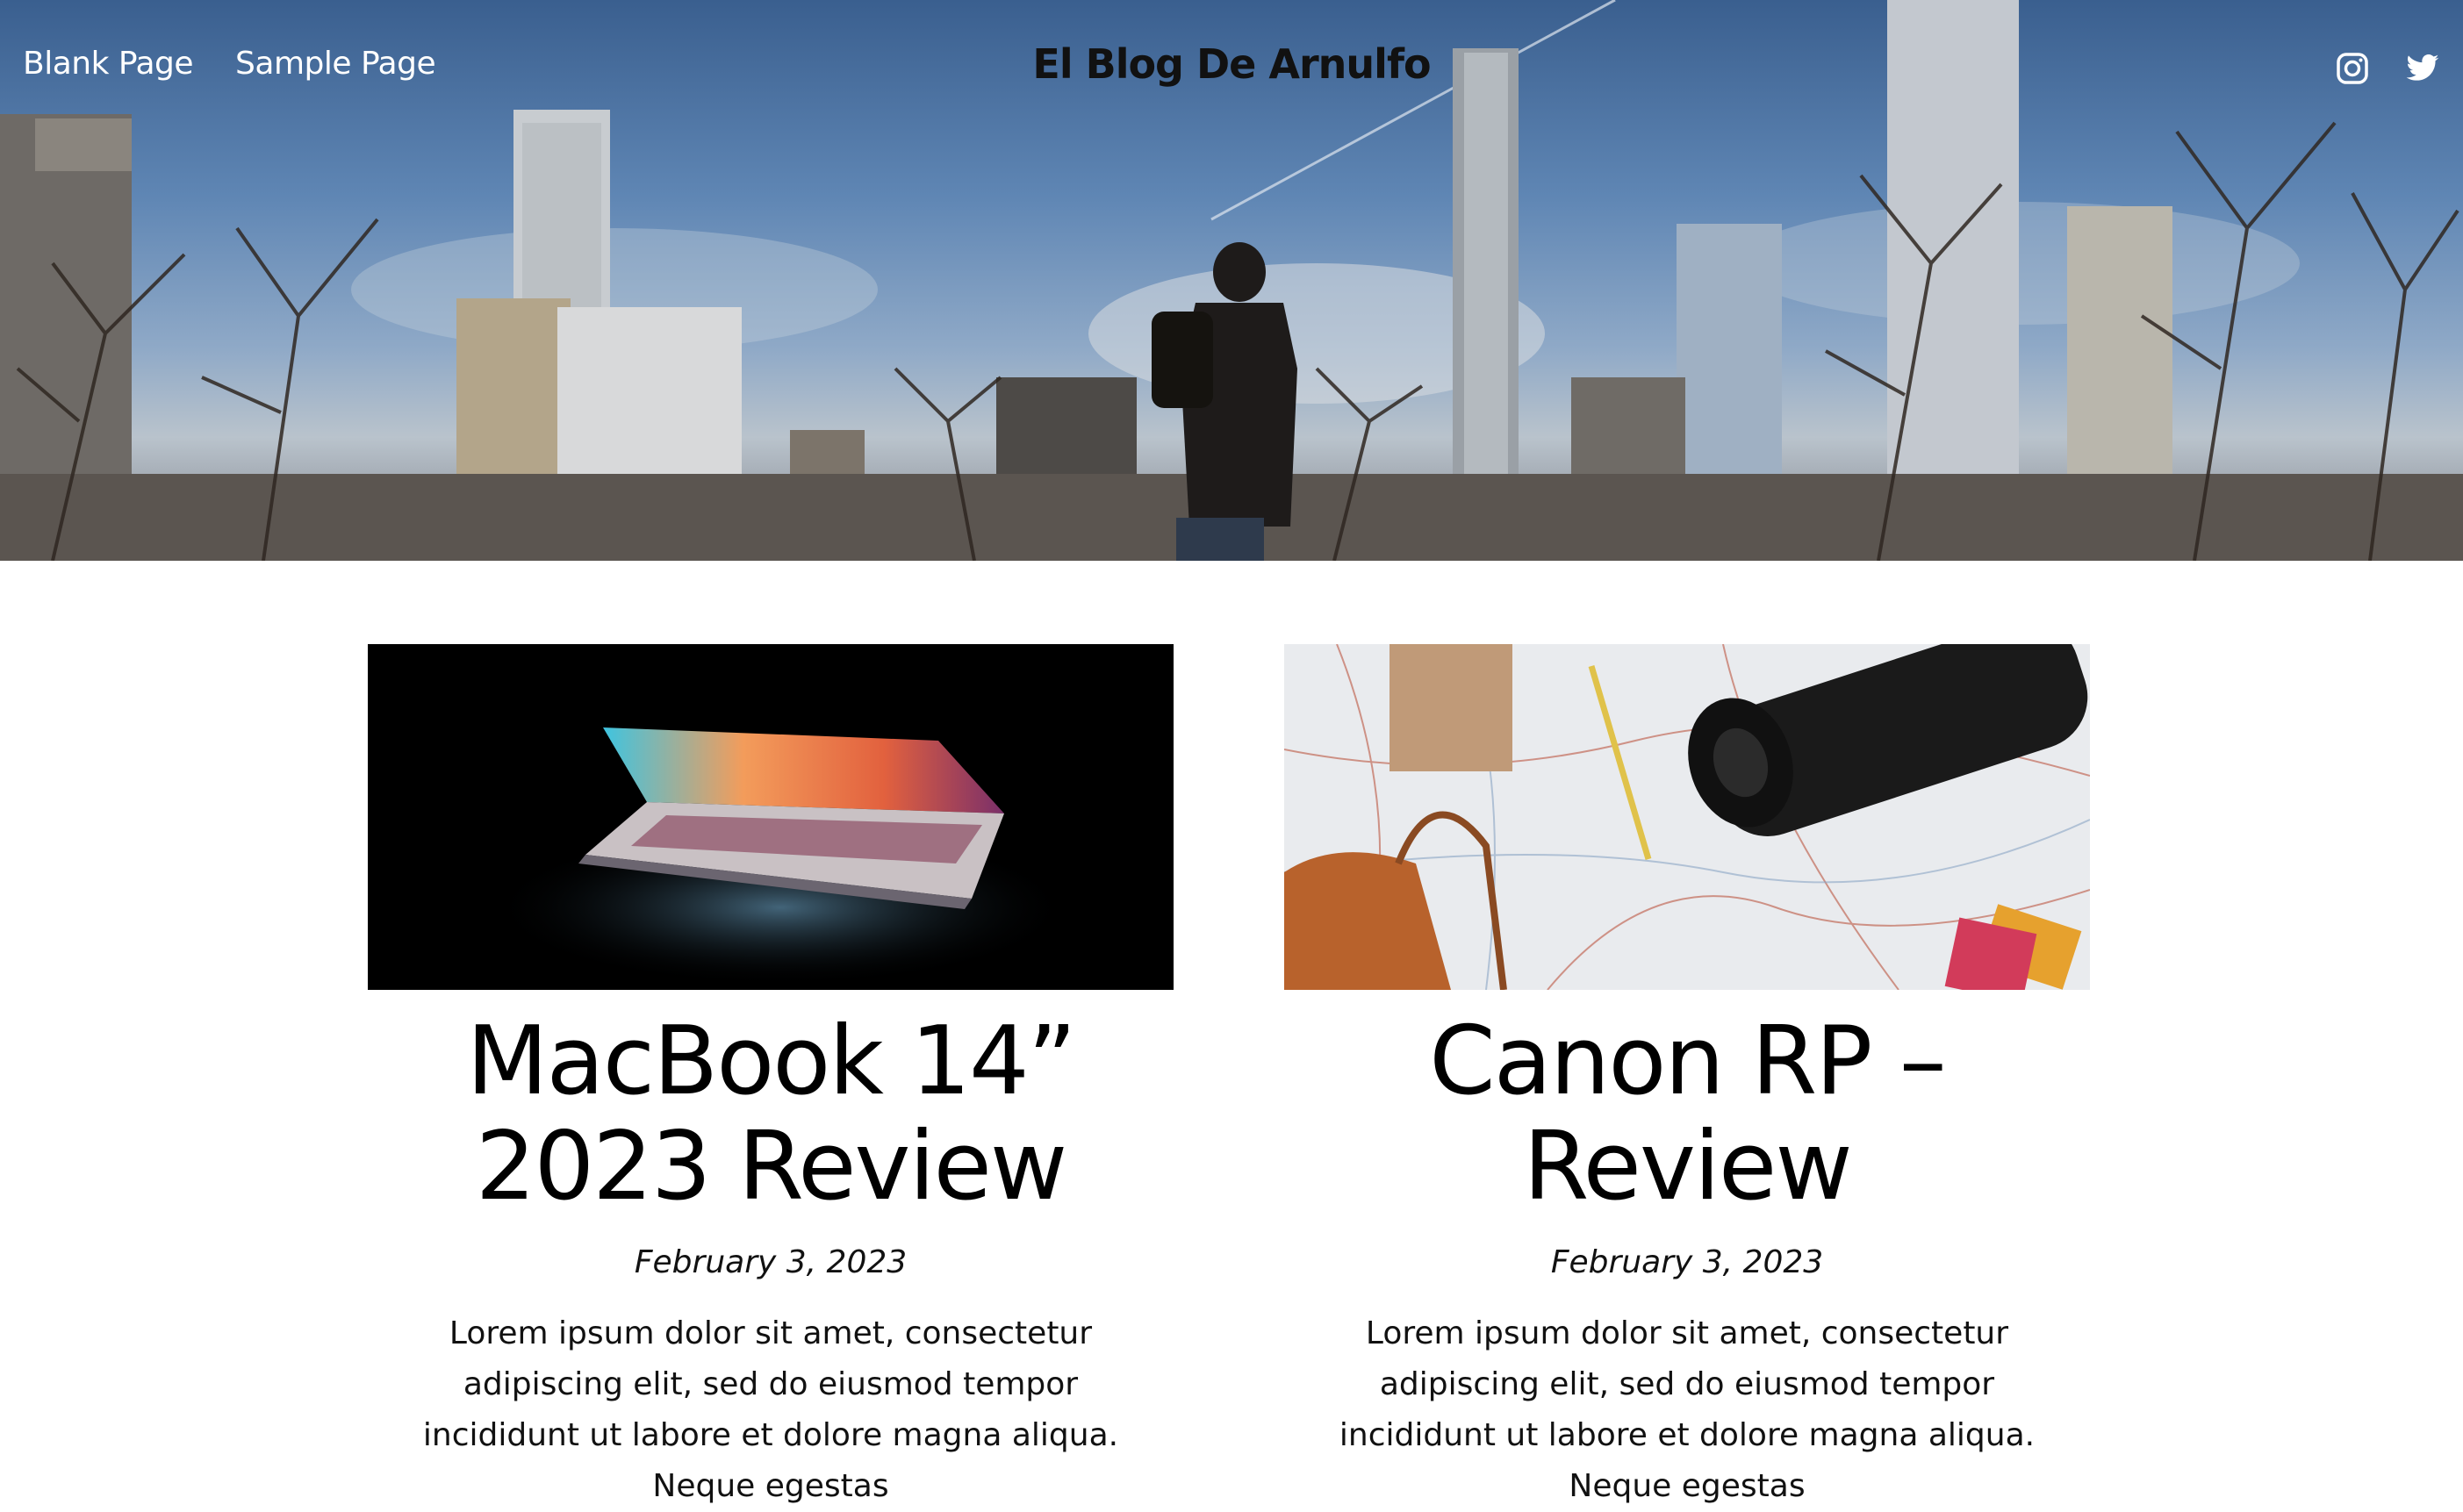 The height and width of the screenshot is (1512, 2463). Describe the element at coordinates (771, 1167) in the screenshot. I see `post-title-line: 2023 Review` at that location.